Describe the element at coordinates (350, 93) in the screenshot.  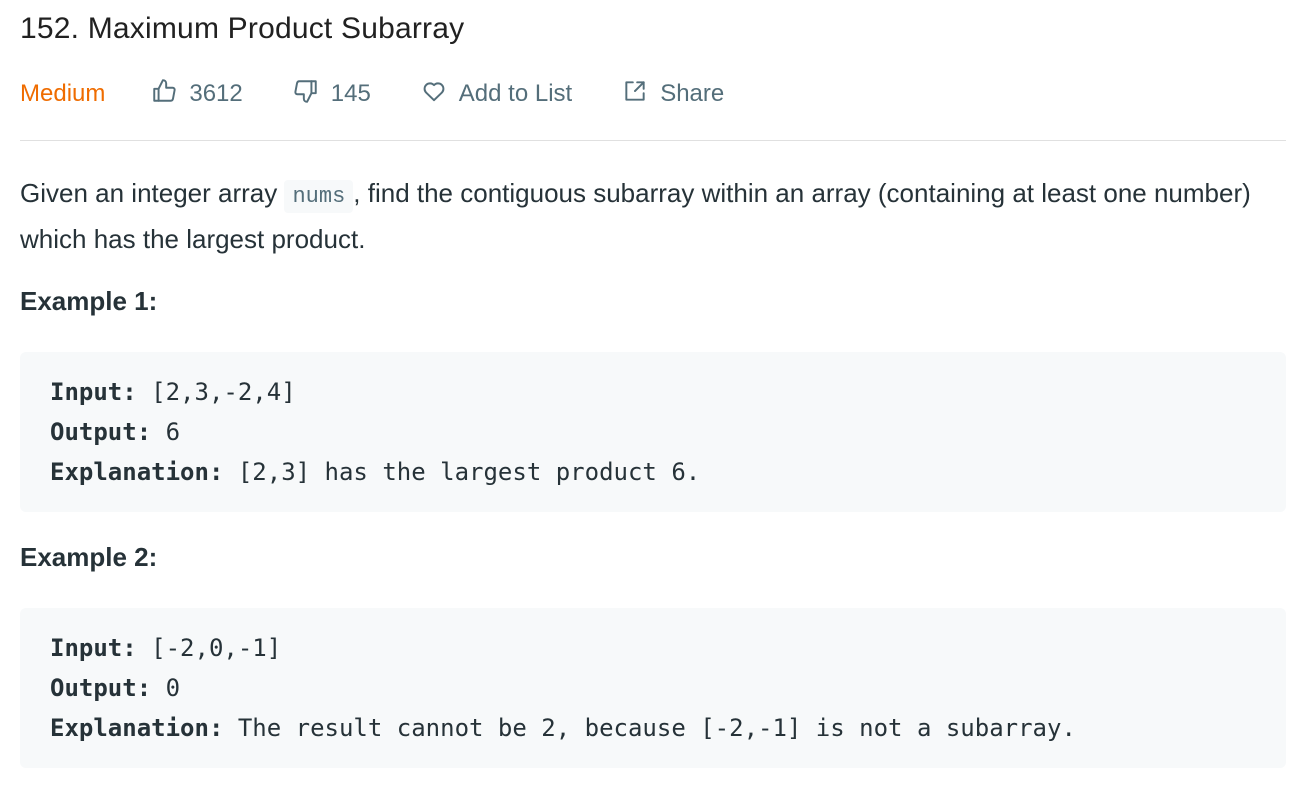
I see `dislike-count: 145` at that location.